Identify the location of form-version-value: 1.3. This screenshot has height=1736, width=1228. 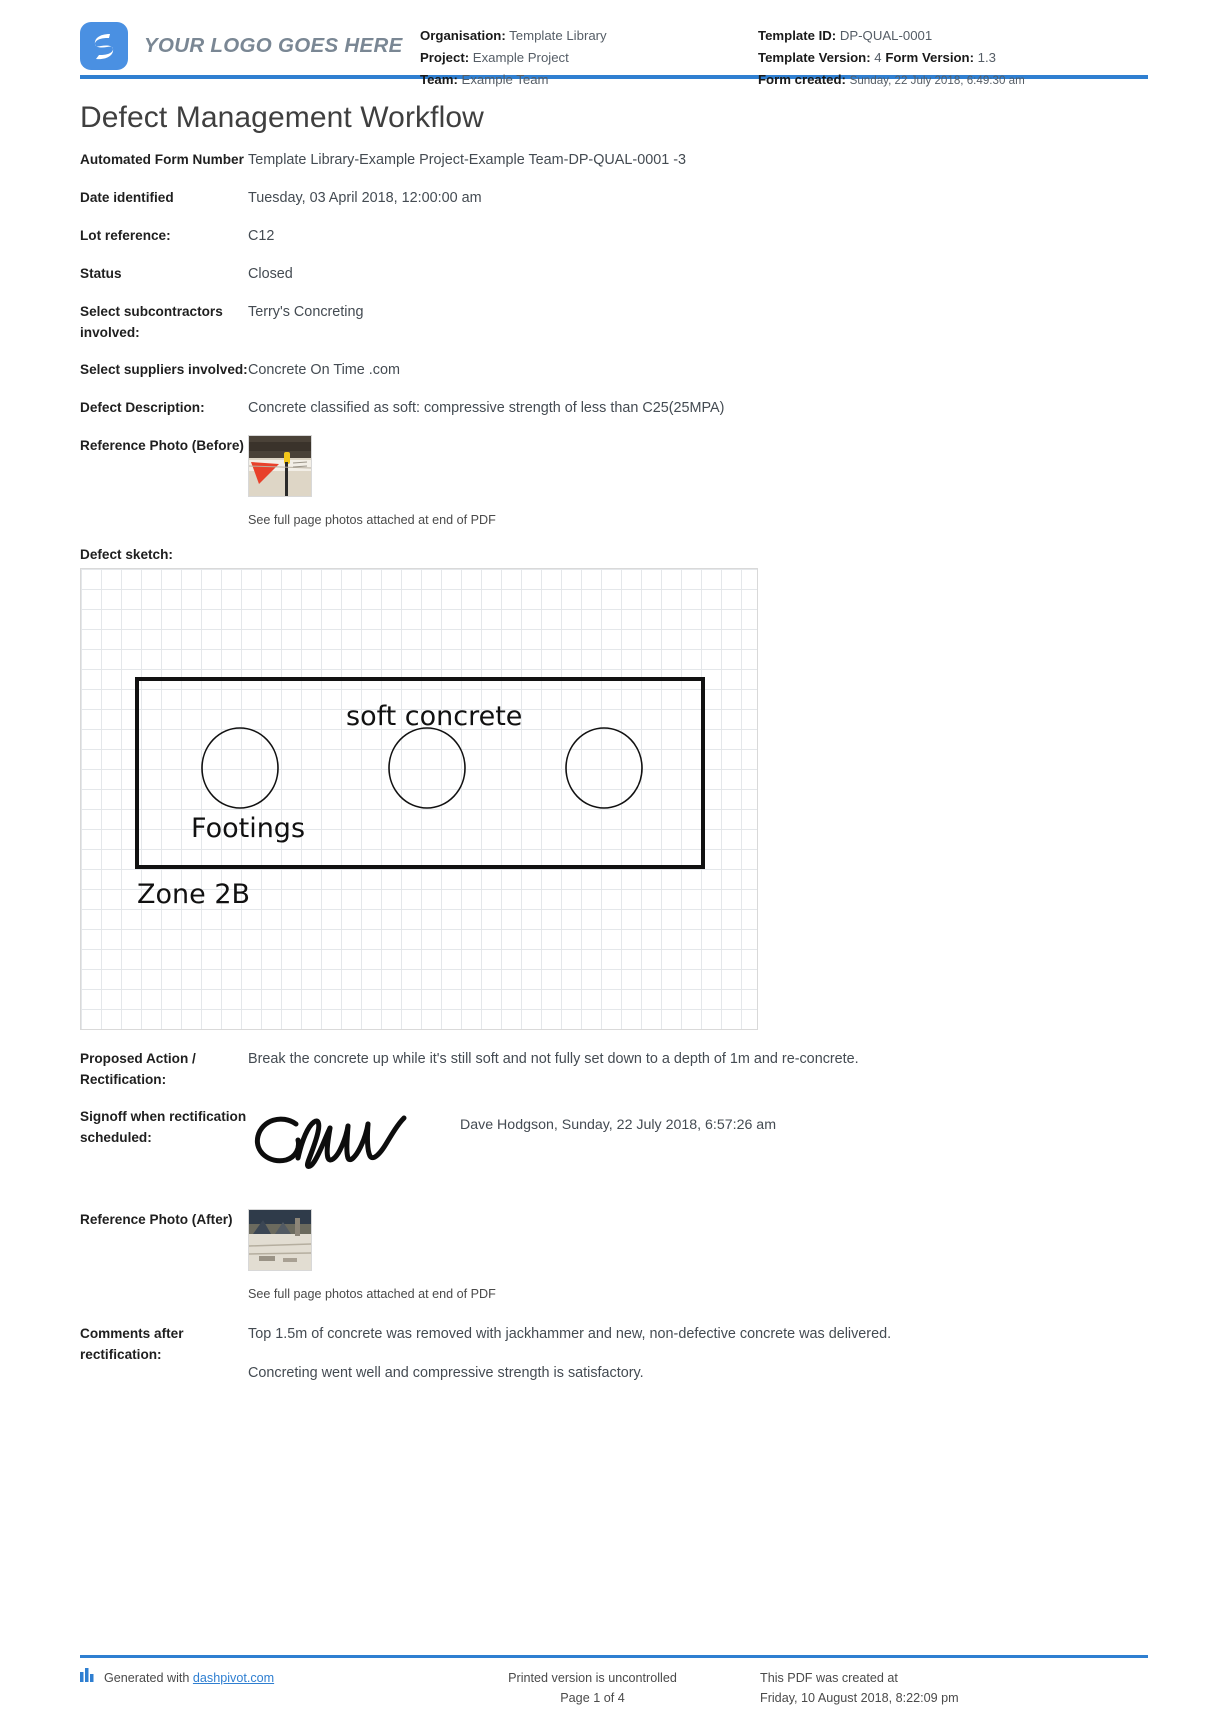
(986, 57).